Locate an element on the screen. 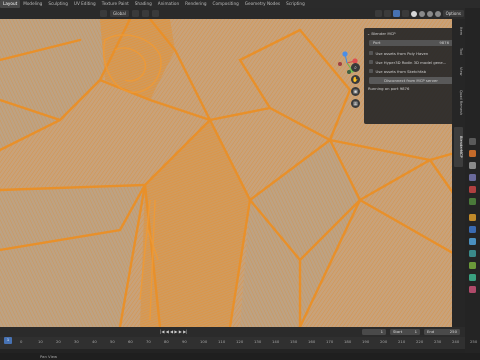 This screenshot has height=360, width=480. polyhaven-checkbox: Use assets from Poly Haven is located at coordinates (398, 53).